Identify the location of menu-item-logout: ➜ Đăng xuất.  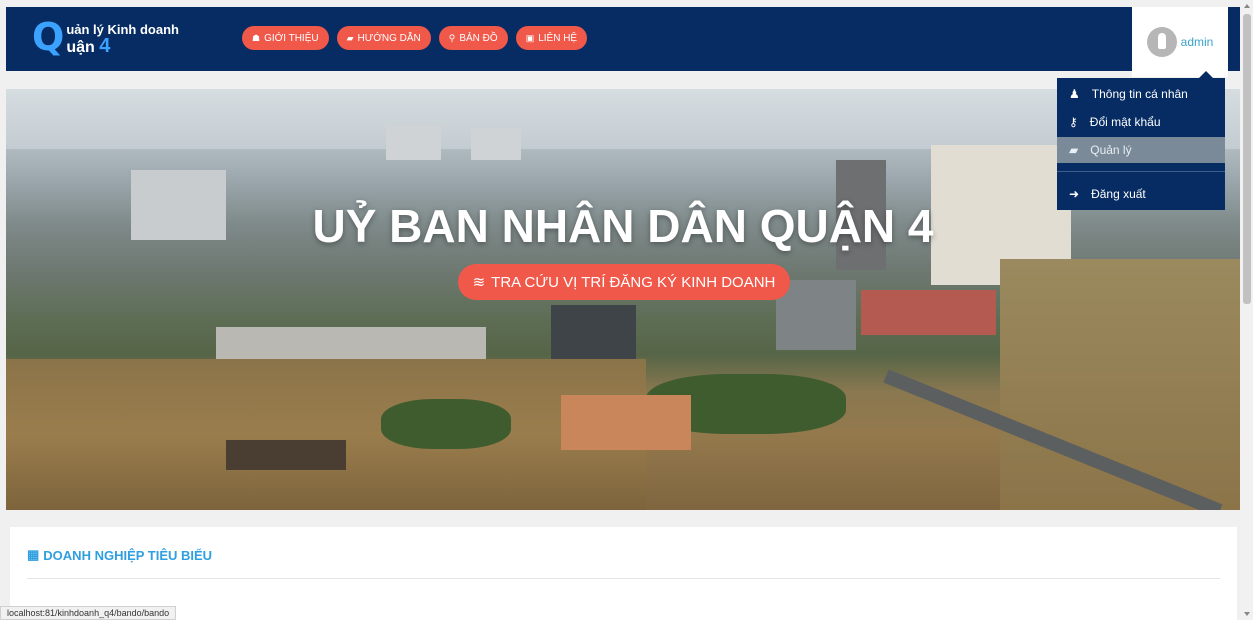
(1141, 194).